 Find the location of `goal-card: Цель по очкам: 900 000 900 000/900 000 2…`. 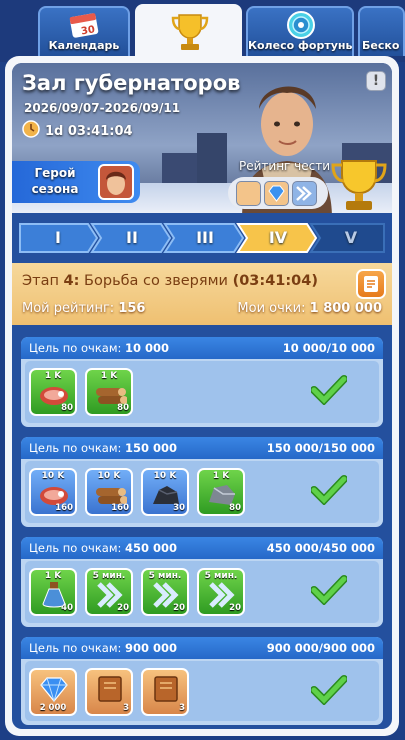

goal-card: Цель по очкам: 900 000 900 000/900 000 2… is located at coordinates (202, 681).